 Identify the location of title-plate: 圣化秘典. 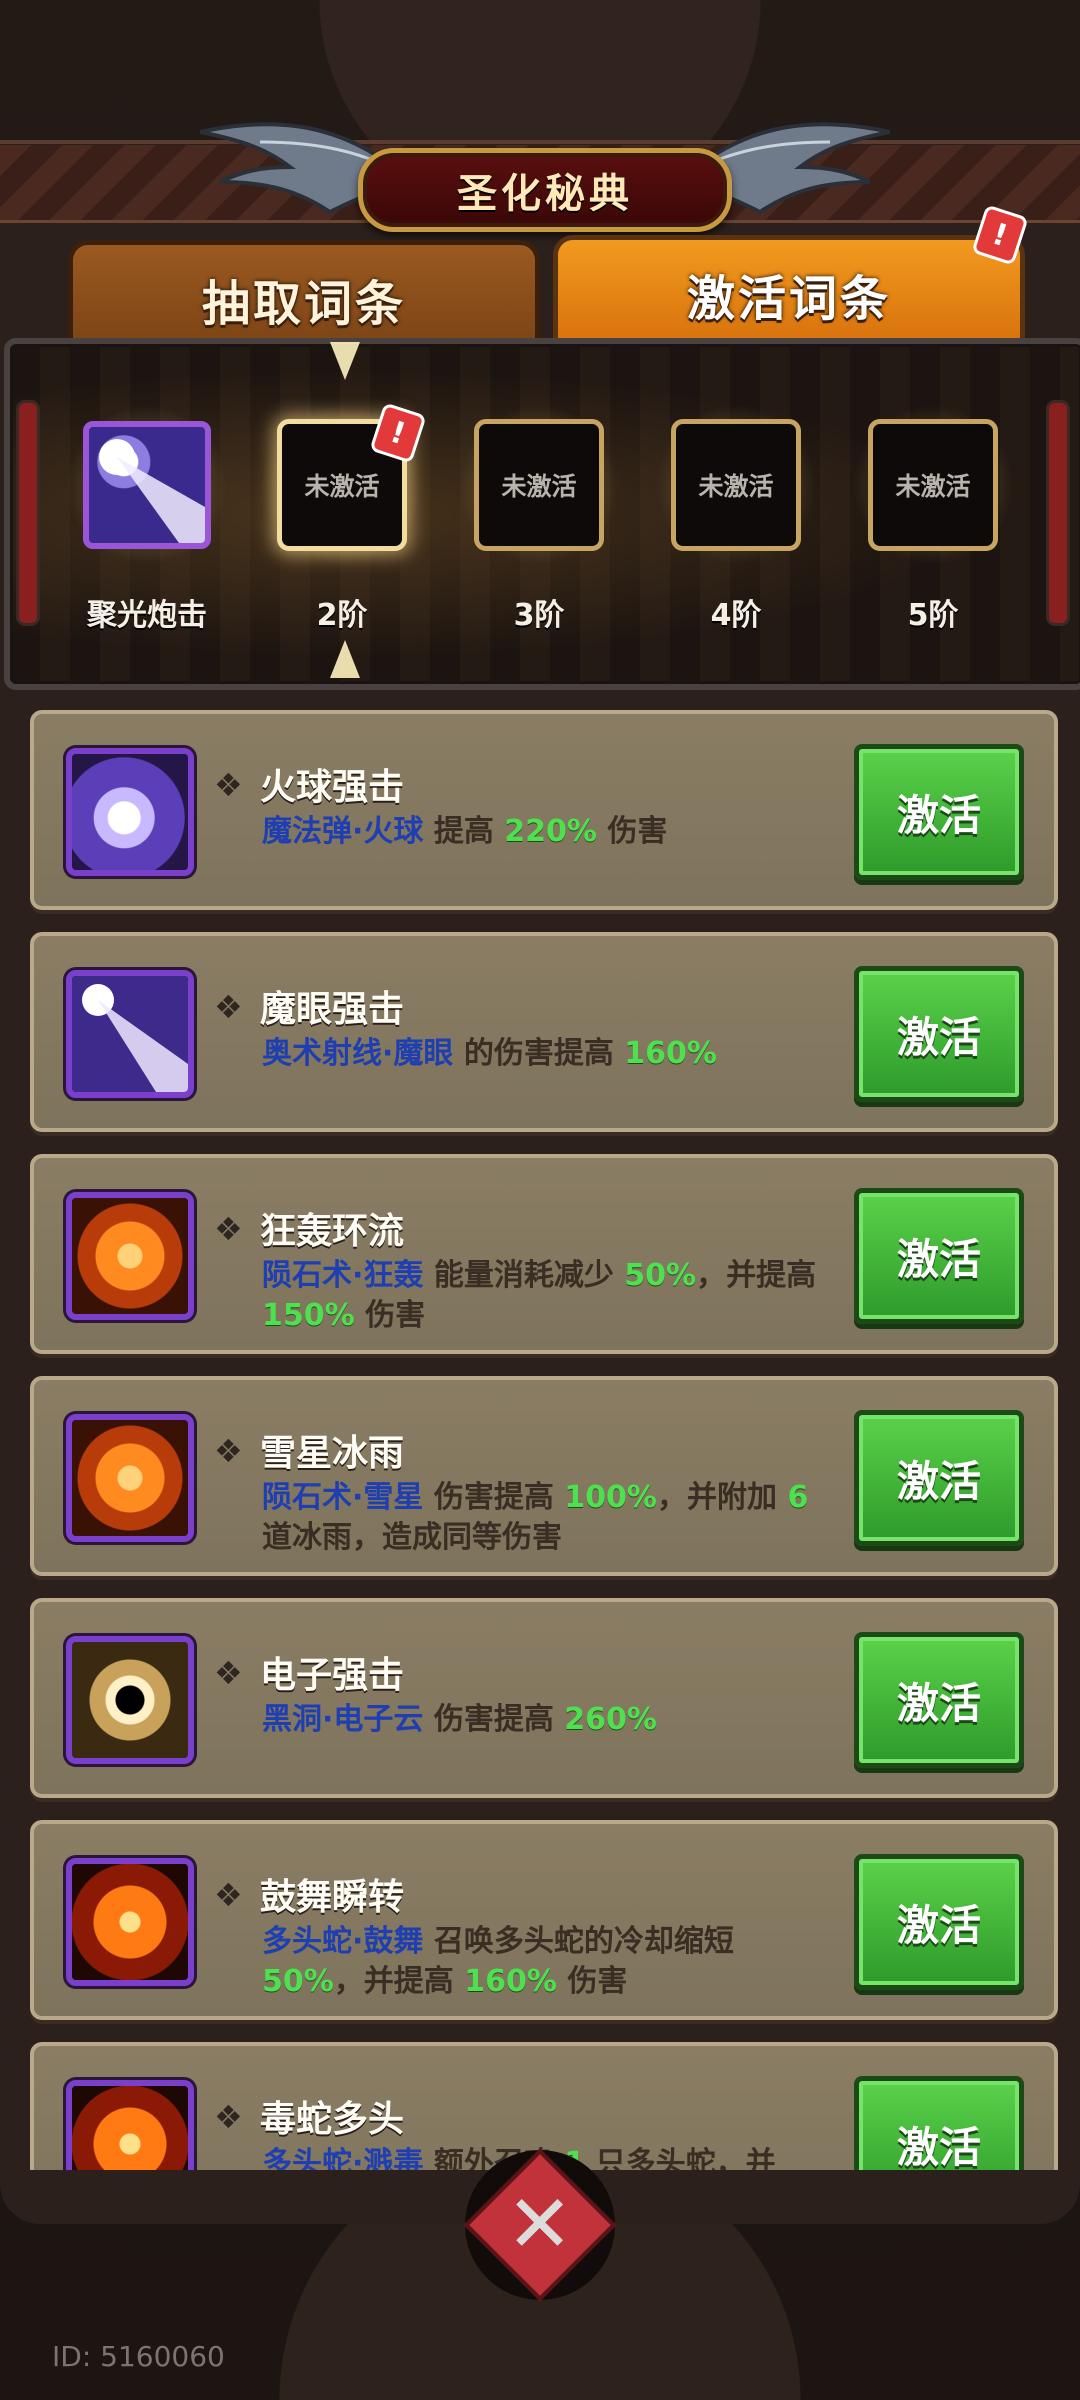
(545, 190).